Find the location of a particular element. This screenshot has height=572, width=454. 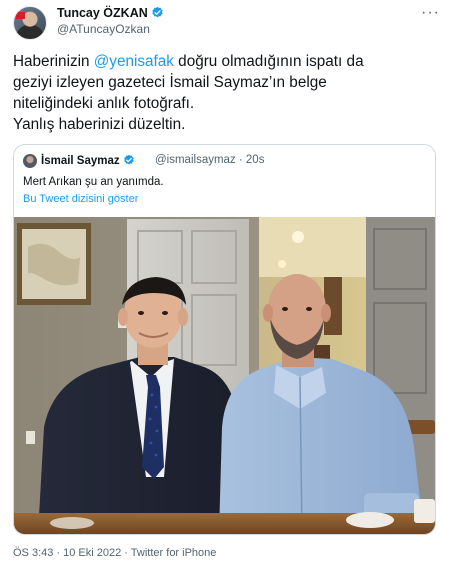

author-handle: @ATuncayOzkan is located at coordinates (103, 29).